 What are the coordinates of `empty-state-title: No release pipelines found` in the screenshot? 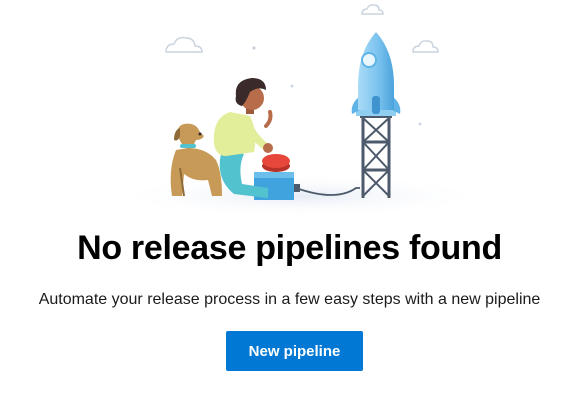 It's located at (289, 248).